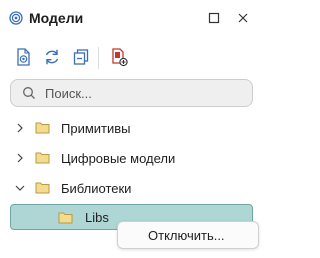  I want to click on tree-item-label: Примитивы, so click(96, 128).